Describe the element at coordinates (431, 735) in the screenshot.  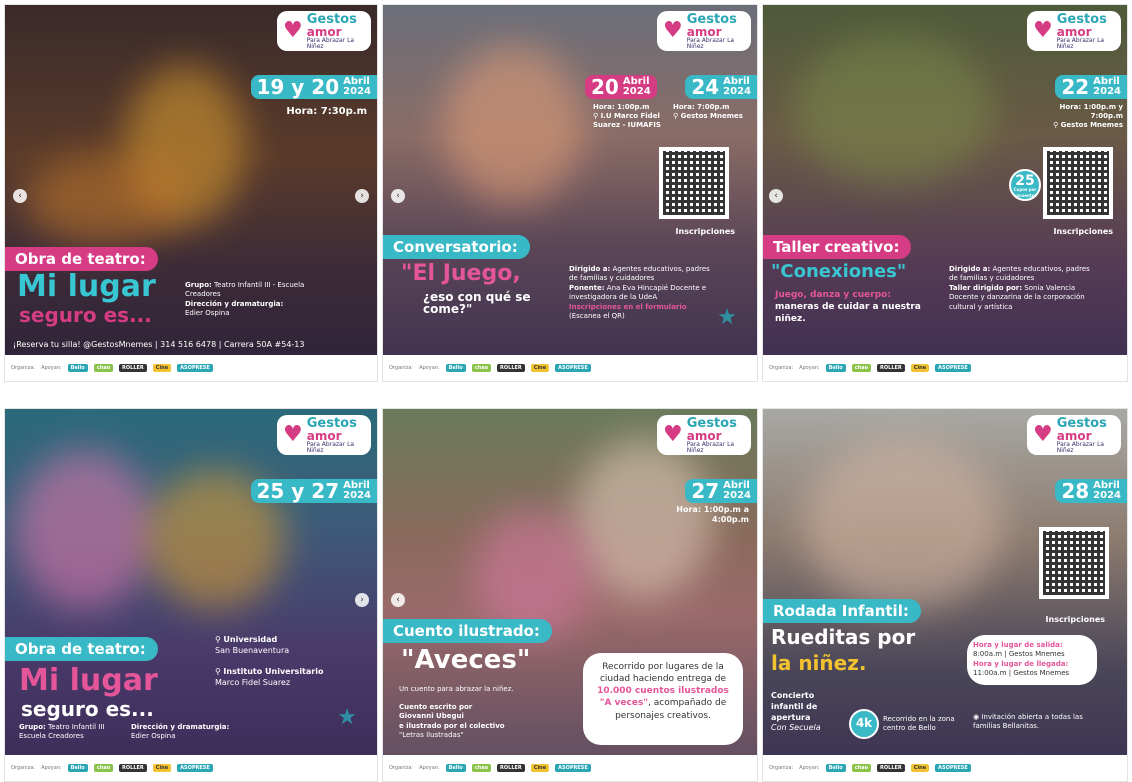
I see `author-line4: "Letras Ilustradas"` at that location.